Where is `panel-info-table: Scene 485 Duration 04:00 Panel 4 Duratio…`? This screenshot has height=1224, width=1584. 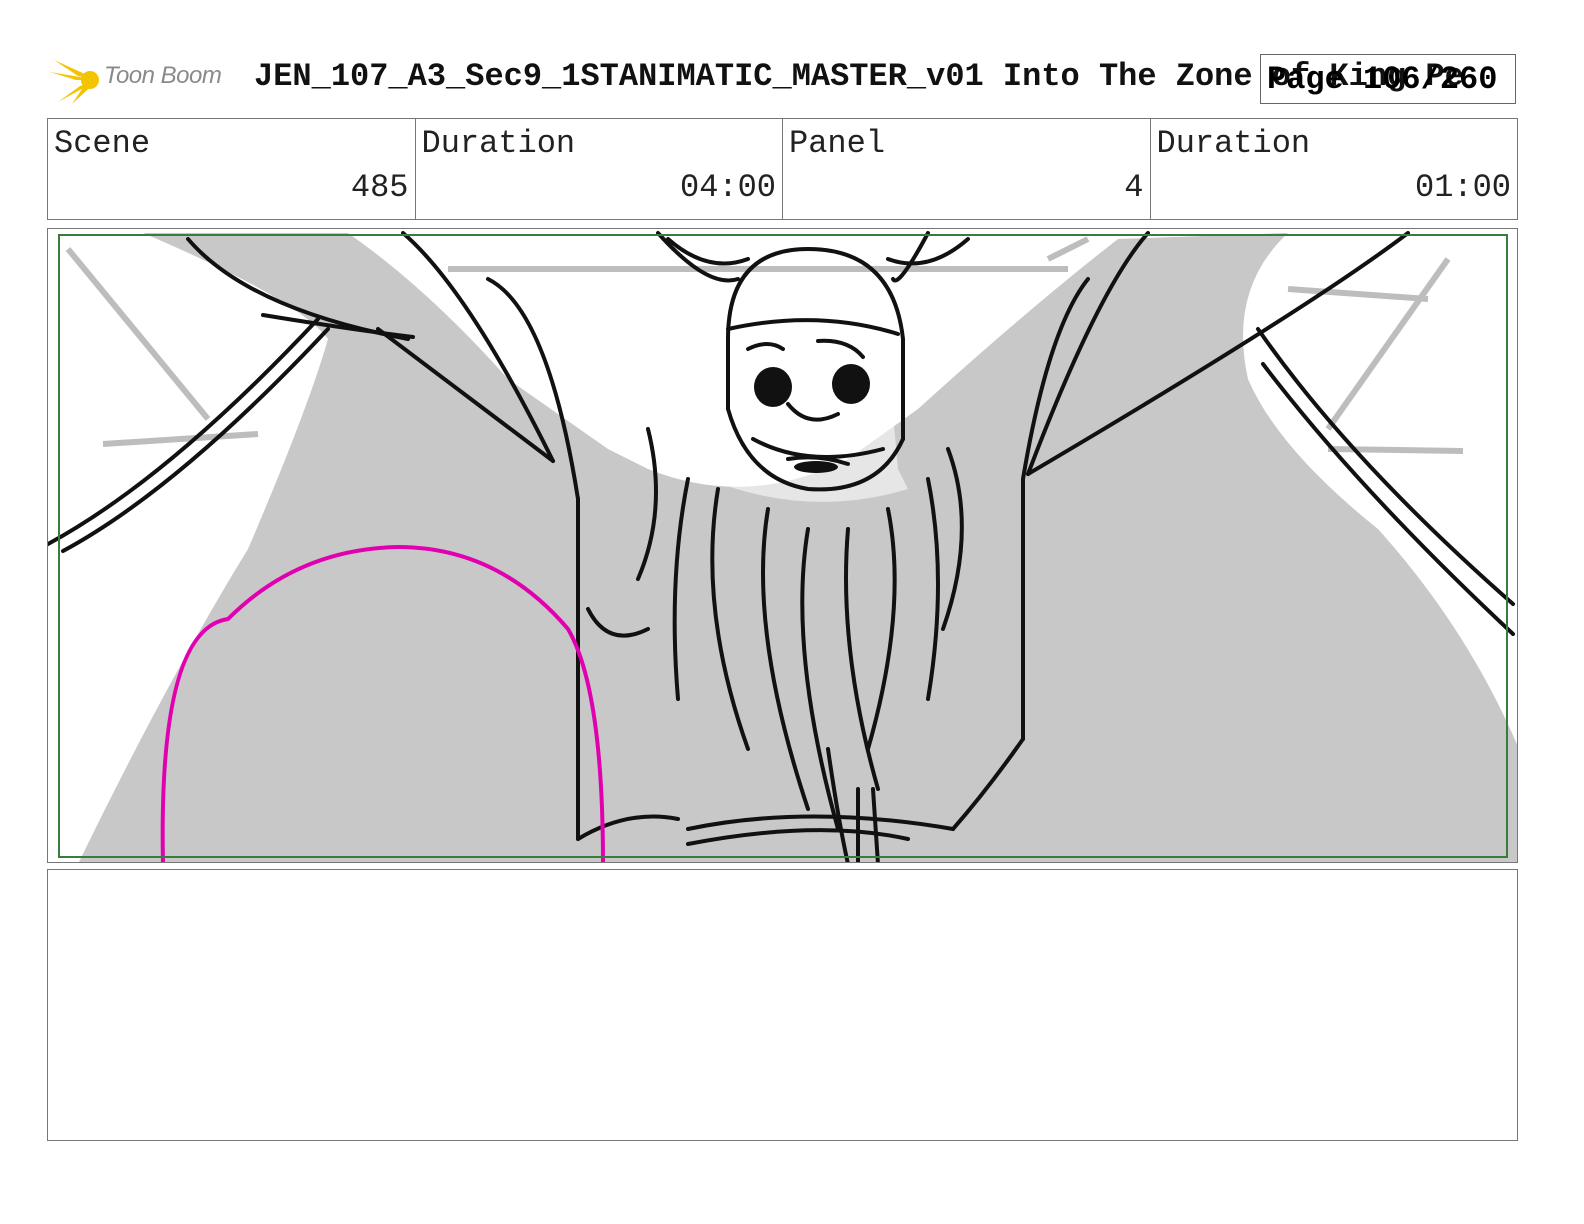 panel-info-table: Scene 485 Duration 04:00 Panel 4 Duratio… is located at coordinates (782, 169).